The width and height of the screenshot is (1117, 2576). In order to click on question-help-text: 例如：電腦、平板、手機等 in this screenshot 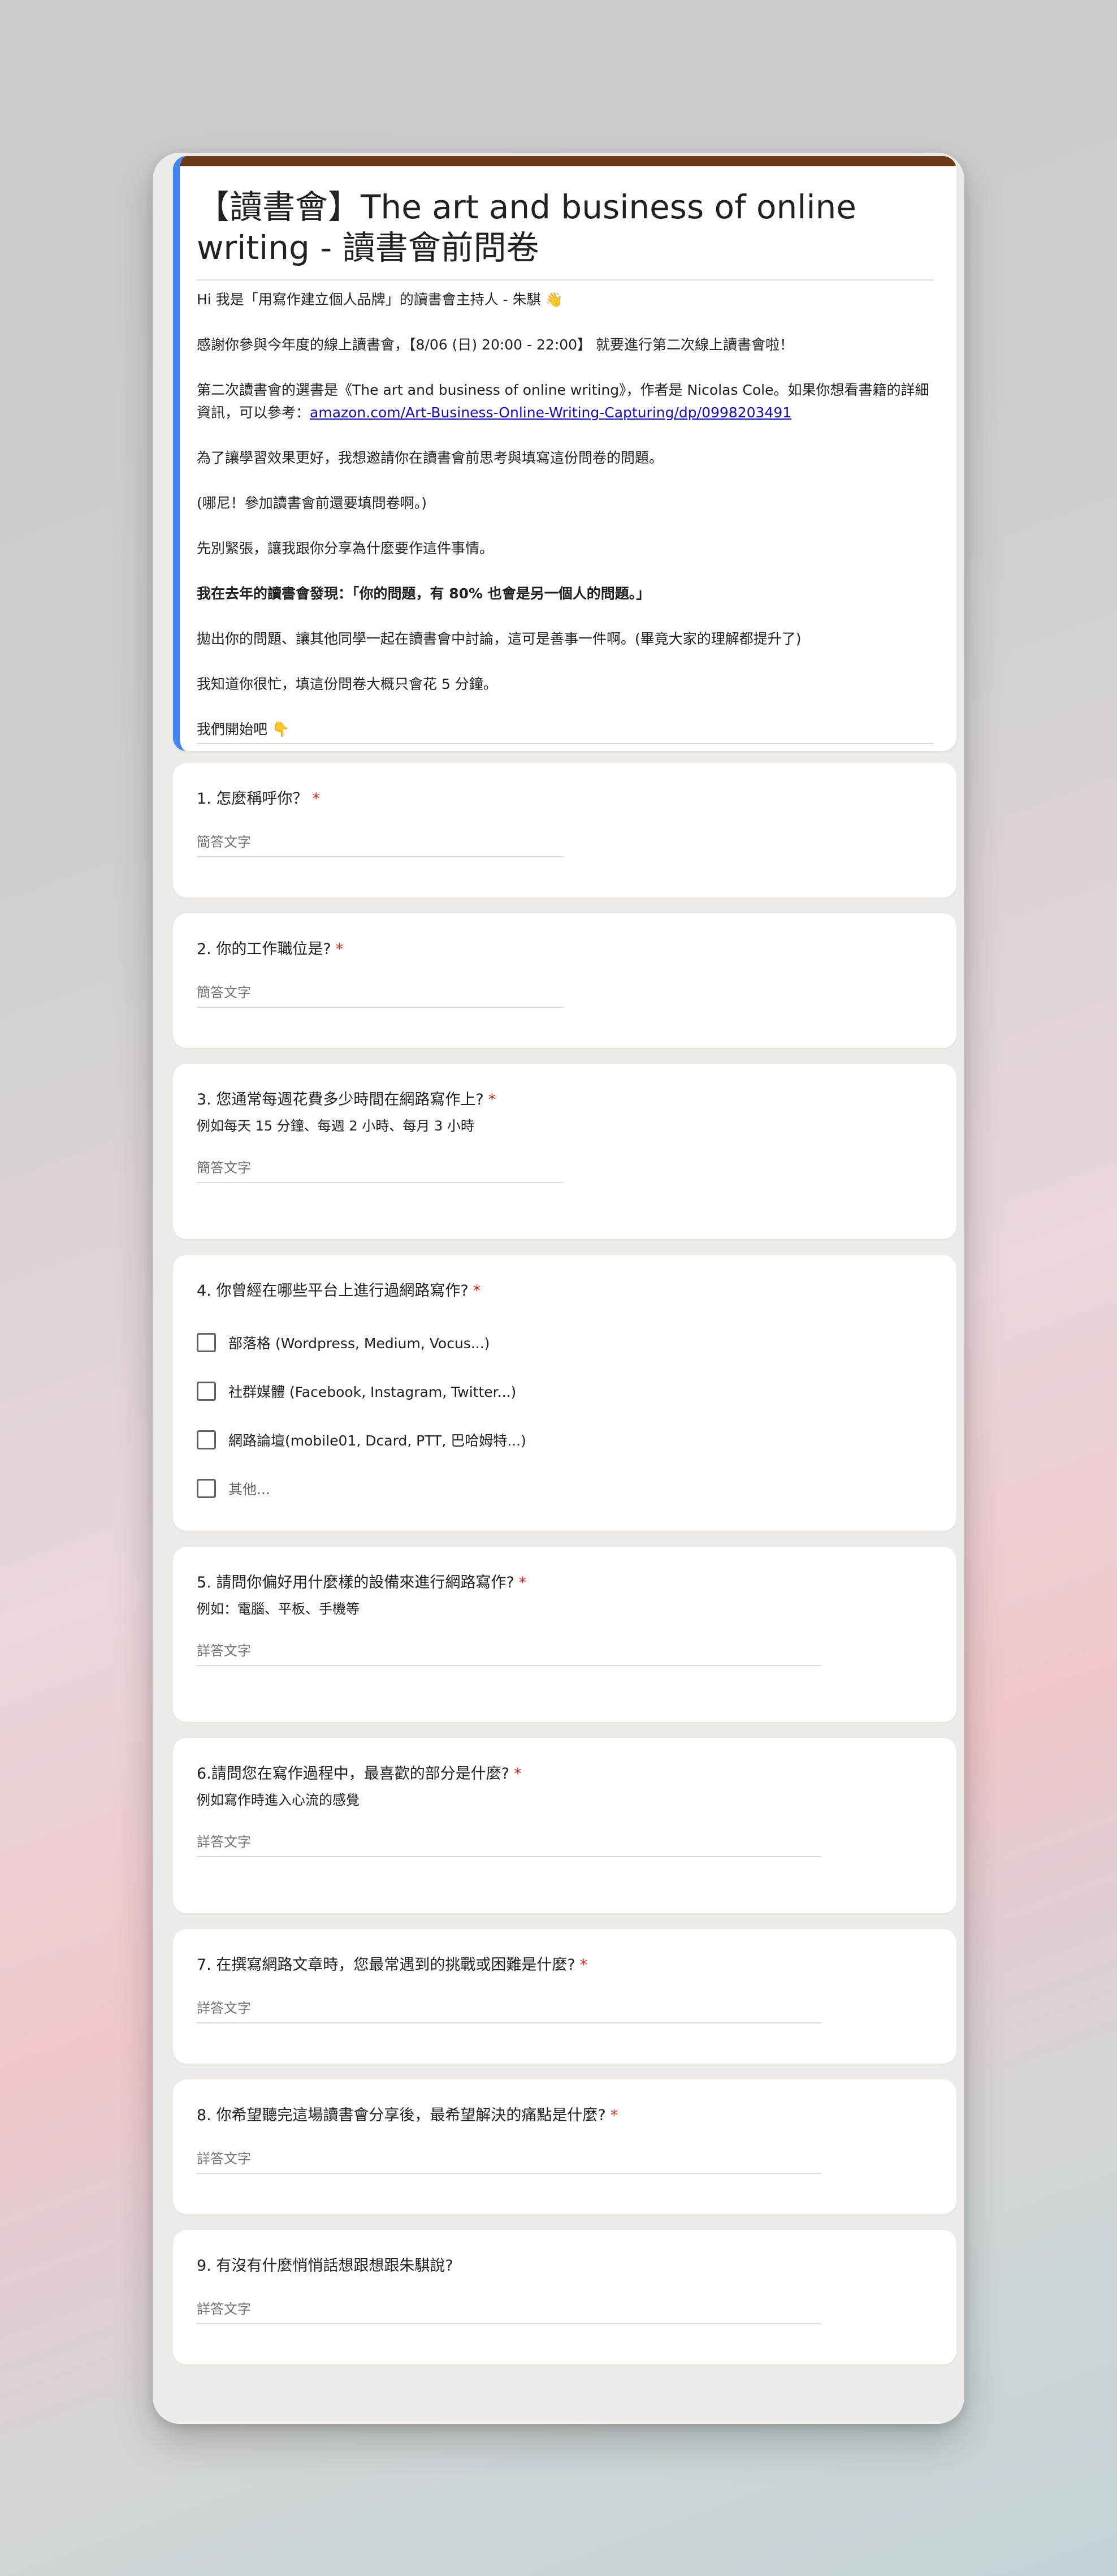, I will do `click(278, 1609)`.